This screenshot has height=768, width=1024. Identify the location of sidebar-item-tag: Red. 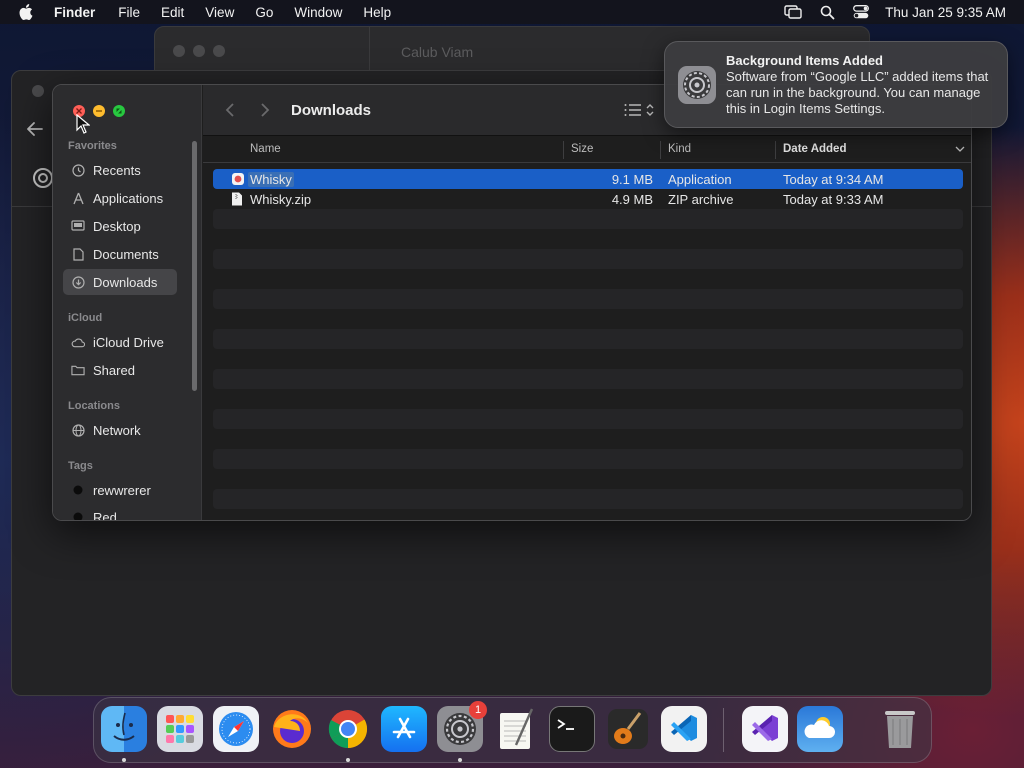
(120, 512).